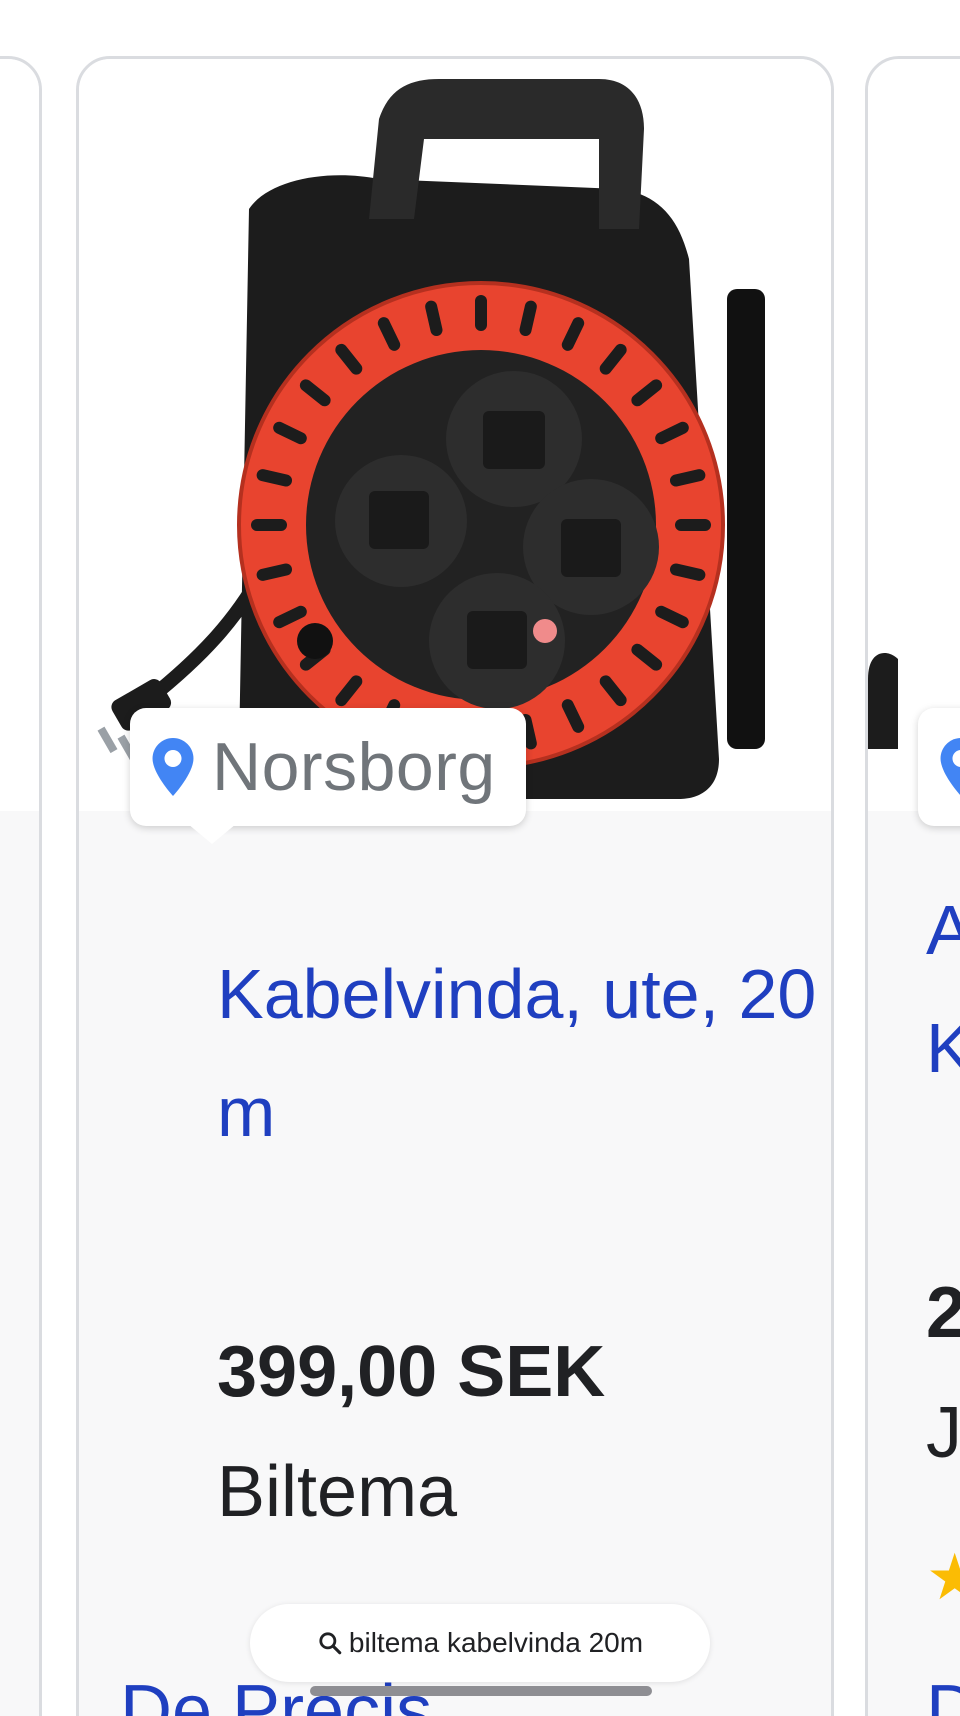  What do you see at coordinates (330, 1643) in the screenshot?
I see `search-icon` at bounding box center [330, 1643].